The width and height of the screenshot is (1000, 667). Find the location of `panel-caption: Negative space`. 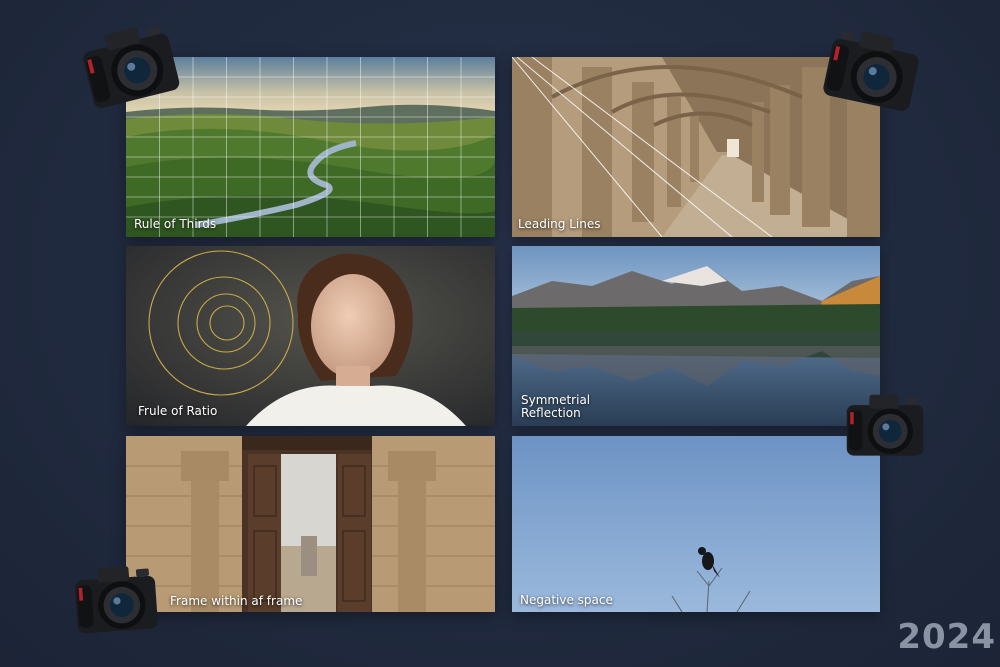

panel-caption: Negative space is located at coordinates (566, 600).